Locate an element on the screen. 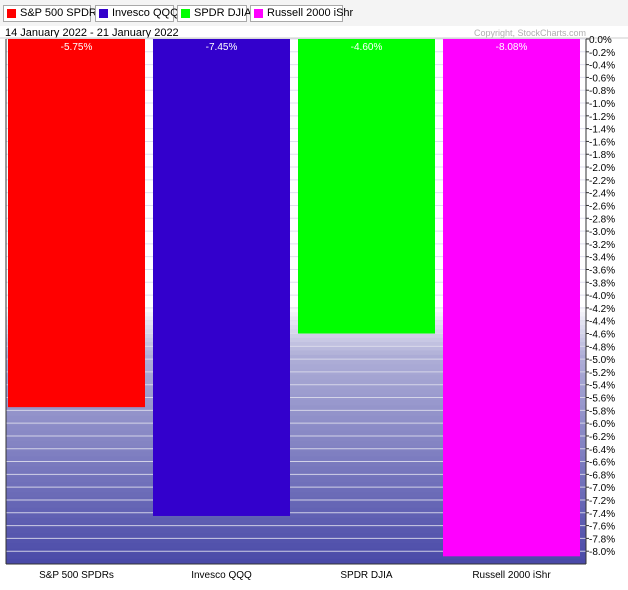 The width and height of the screenshot is (628, 590). y-tick-label: -3.4% is located at coordinates (602, 258).